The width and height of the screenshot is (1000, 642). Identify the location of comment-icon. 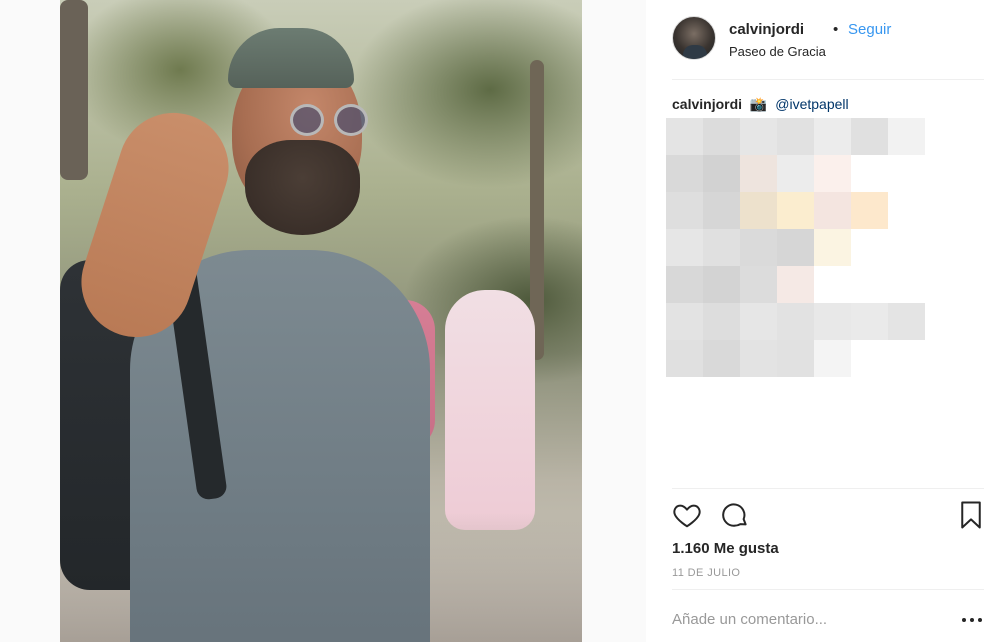
(735, 515).